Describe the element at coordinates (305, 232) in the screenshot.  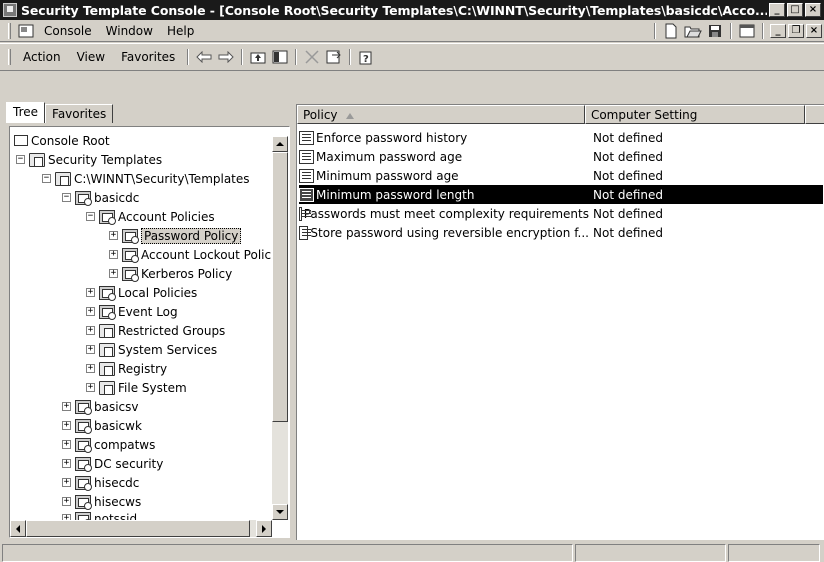
I see `policy-setting-icon` at that location.